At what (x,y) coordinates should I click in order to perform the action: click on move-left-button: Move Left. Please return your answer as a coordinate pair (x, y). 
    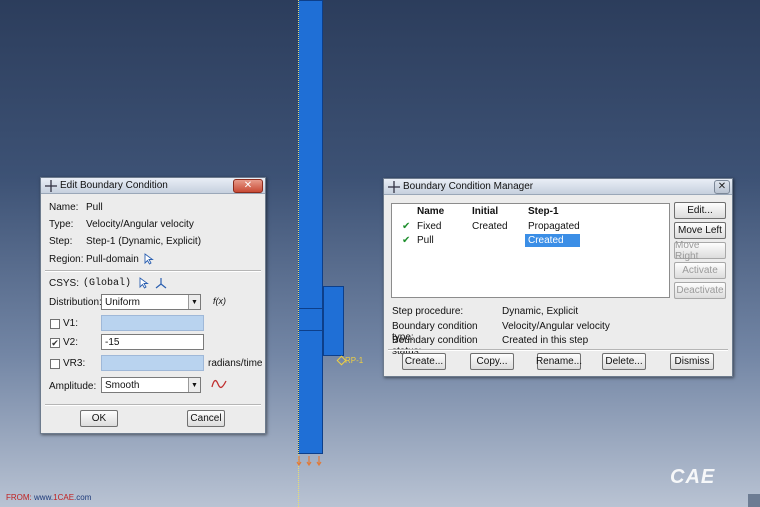
    Looking at the image, I should click on (700, 230).